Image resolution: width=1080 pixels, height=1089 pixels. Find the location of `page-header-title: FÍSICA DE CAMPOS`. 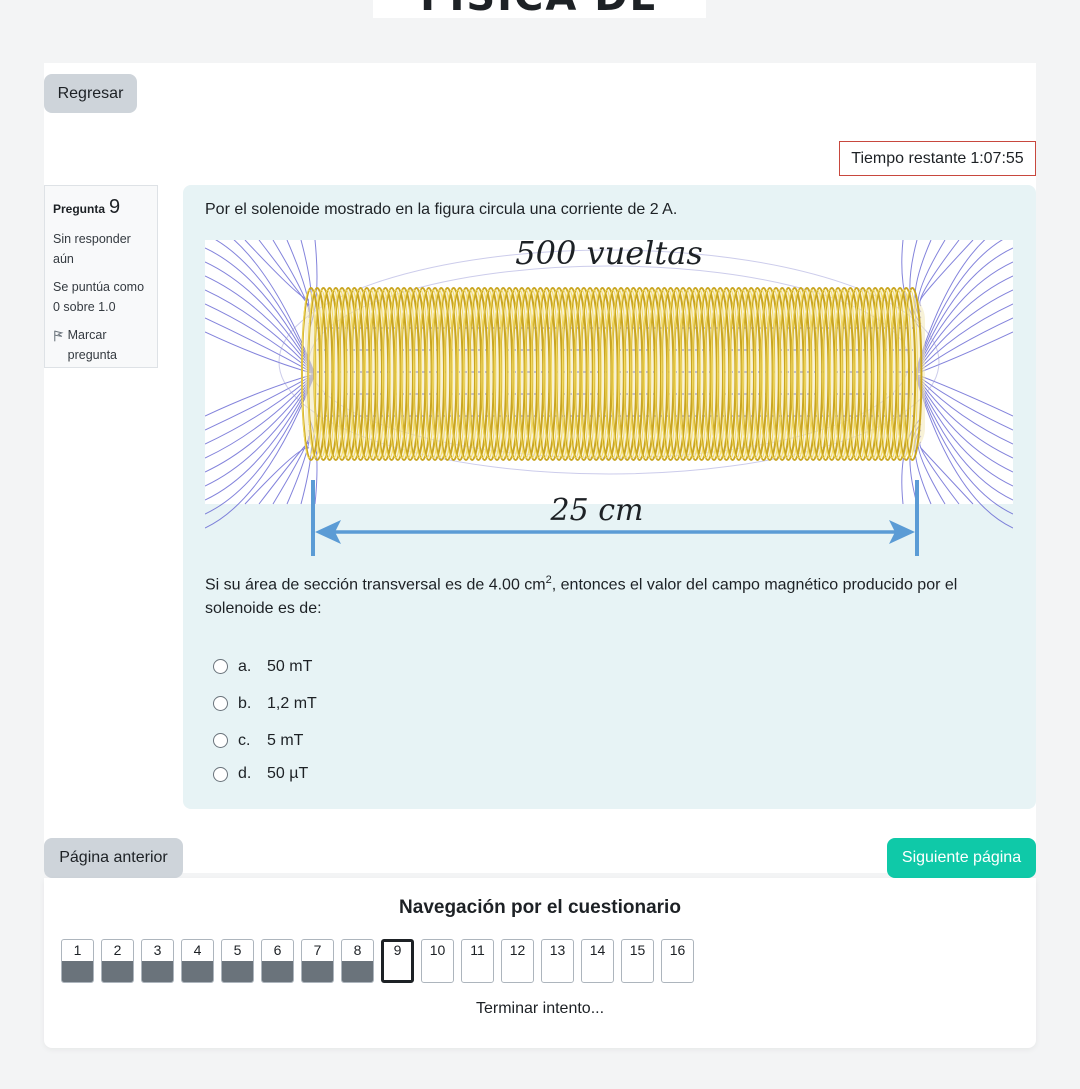

page-header-title: FÍSICA DE CAMPOS is located at coordinates (539, 9).